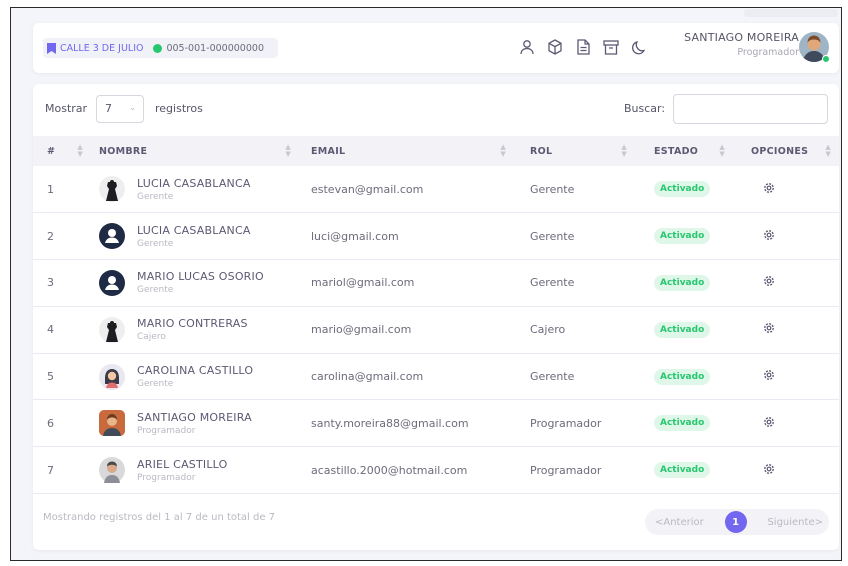 The height and width of the screenshot is (566, 848). Describe the element at coordinates (62, 377) in the screenshot. I see `row-number: 5` at that location.